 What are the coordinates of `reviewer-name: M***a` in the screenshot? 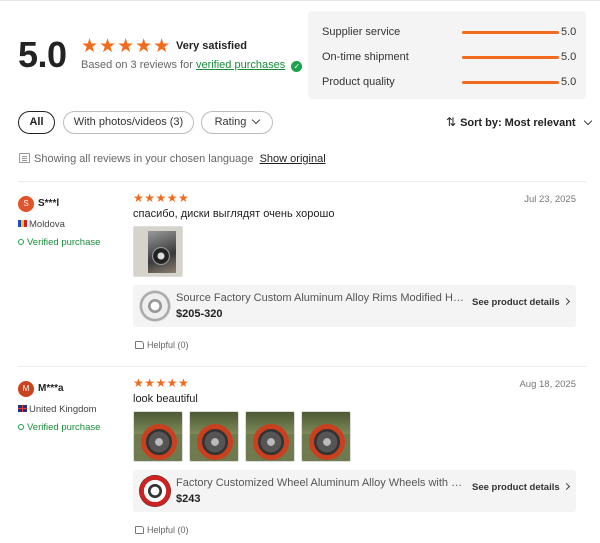 It's located at (51, 388).